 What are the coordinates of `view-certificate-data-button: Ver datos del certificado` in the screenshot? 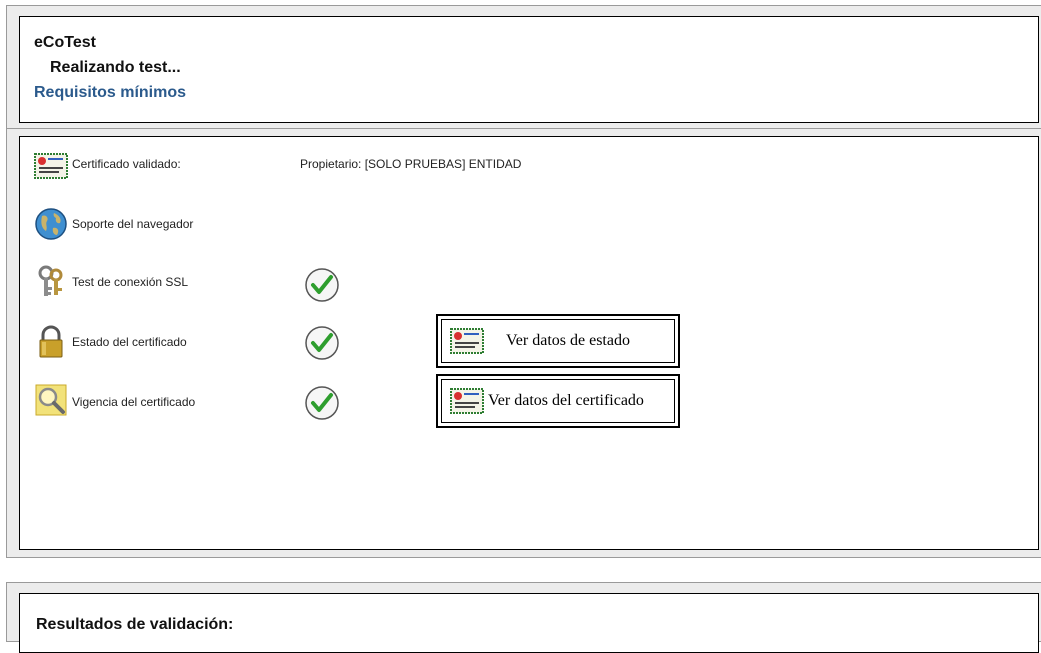 It's located at (558, 401).